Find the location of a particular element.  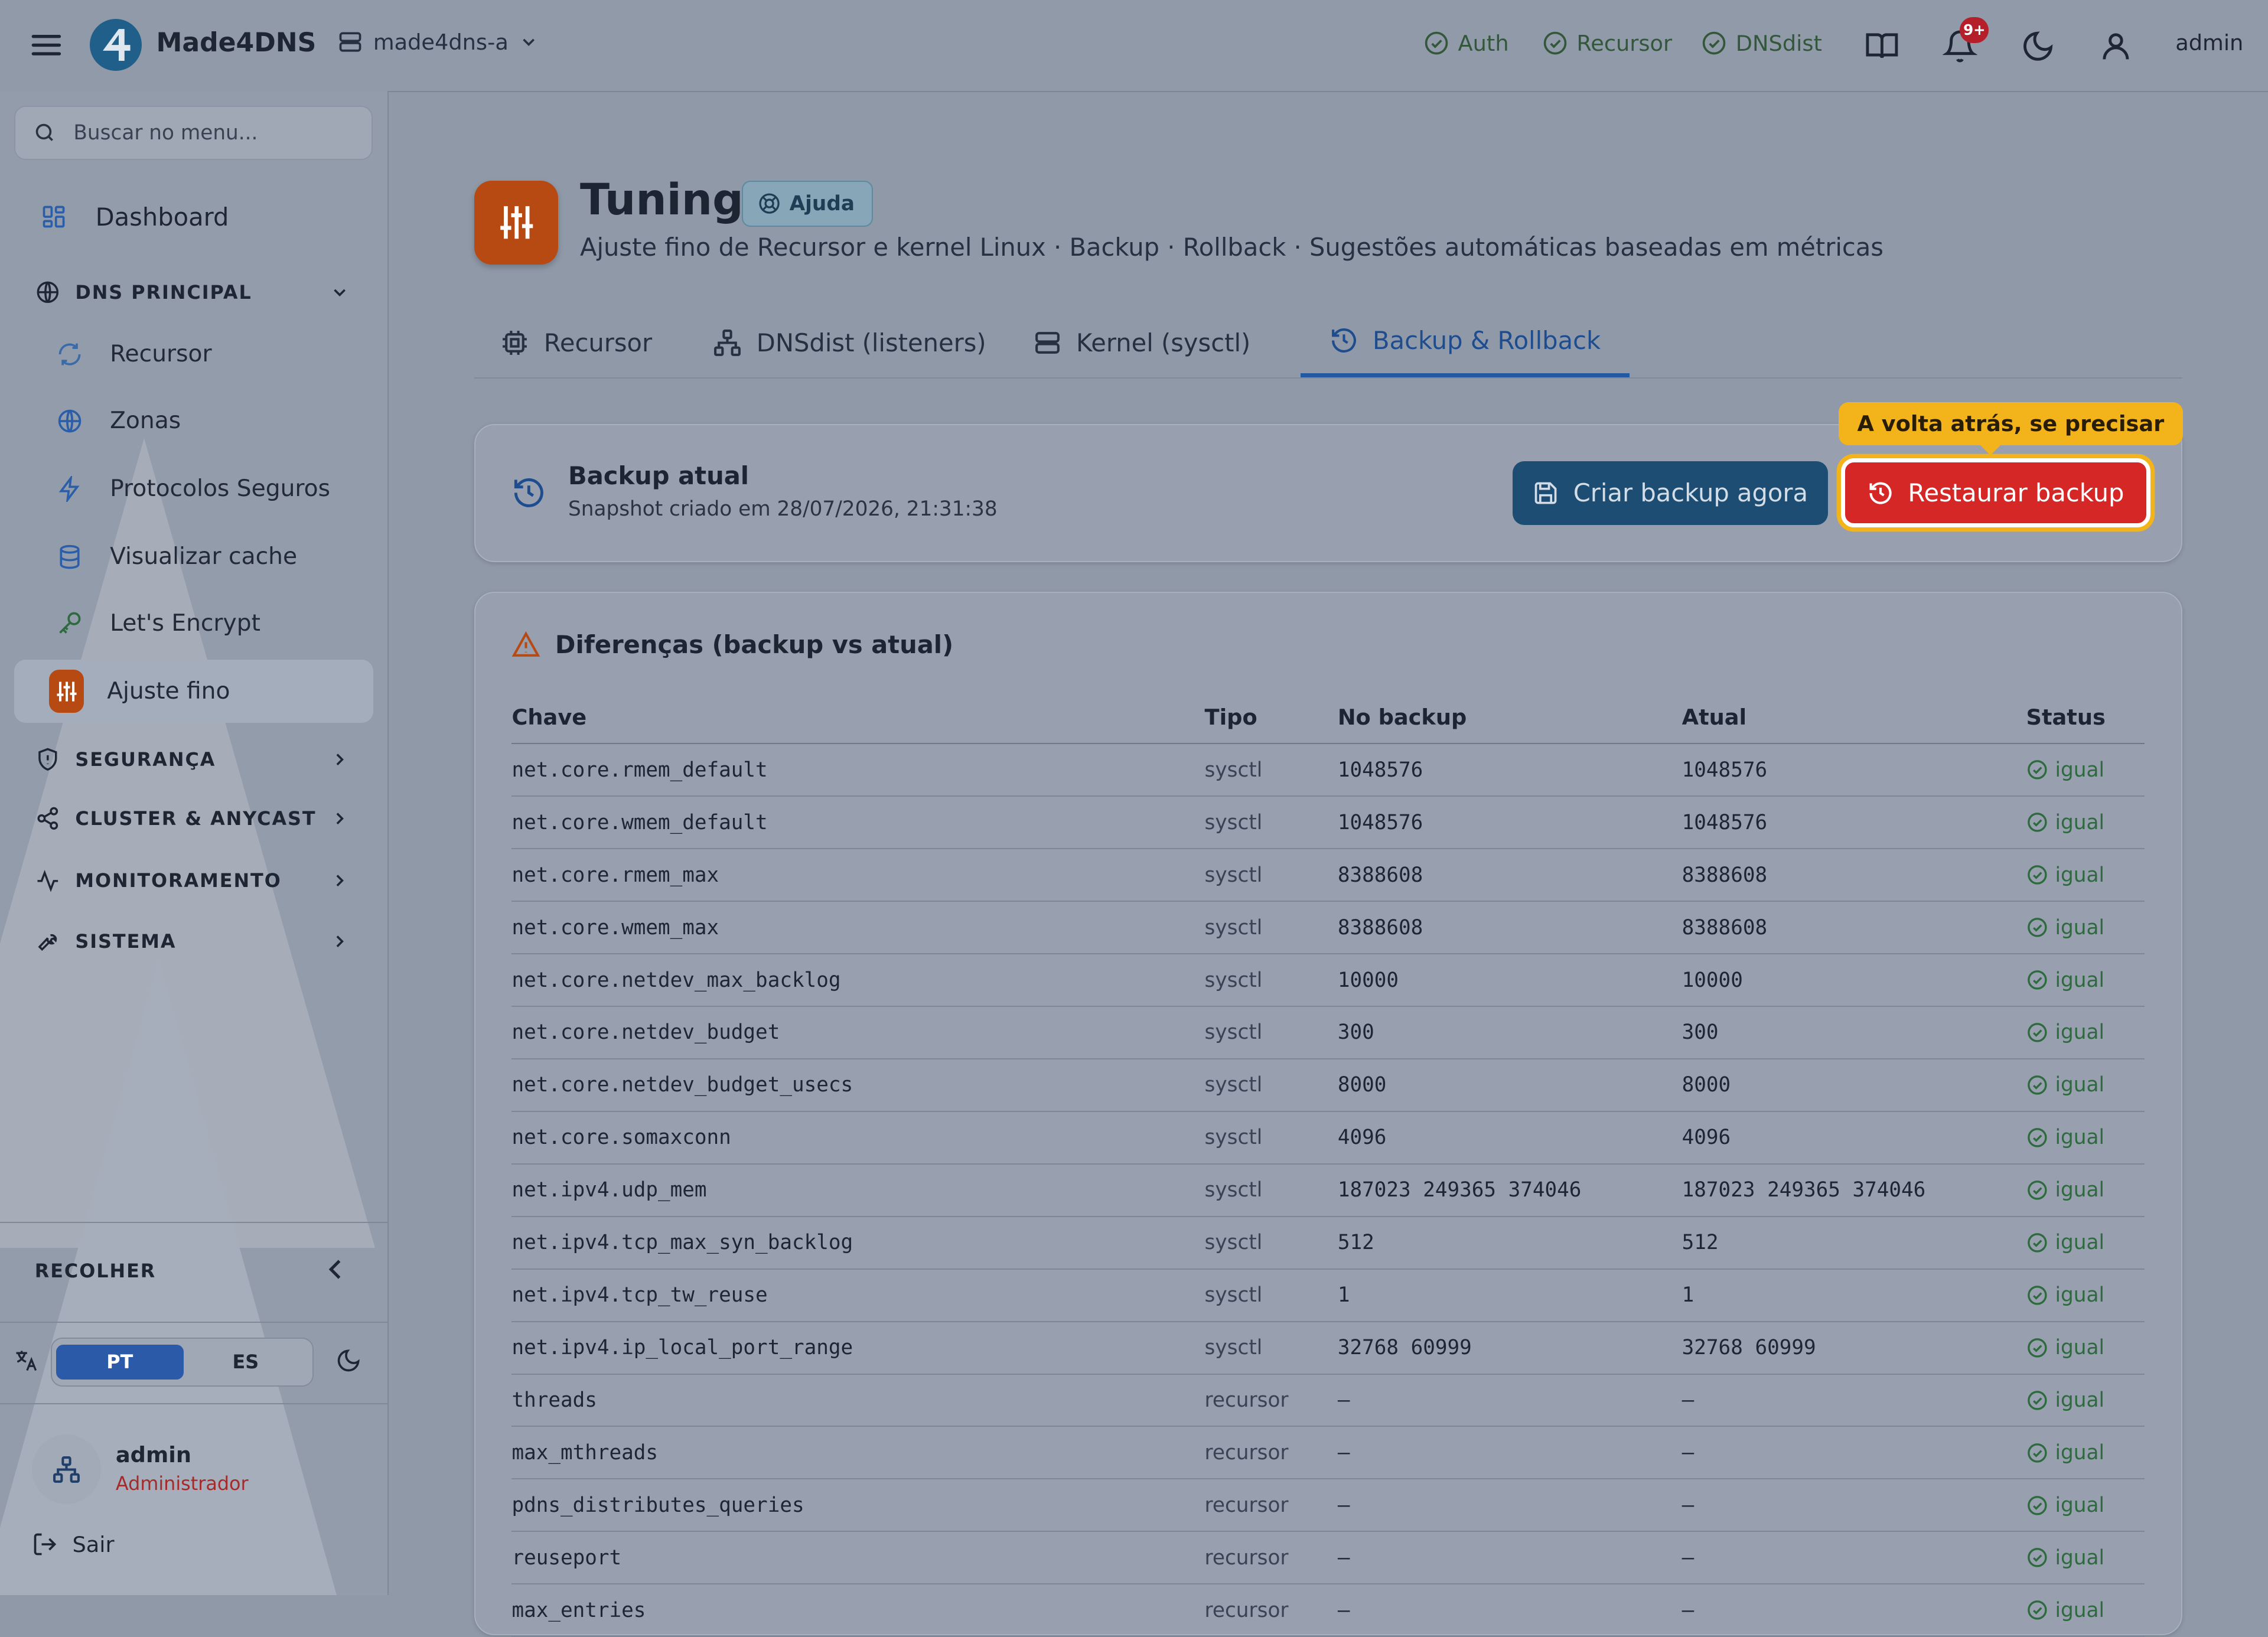

server-selector: made4dns-a is located at coordinates (438, 42).